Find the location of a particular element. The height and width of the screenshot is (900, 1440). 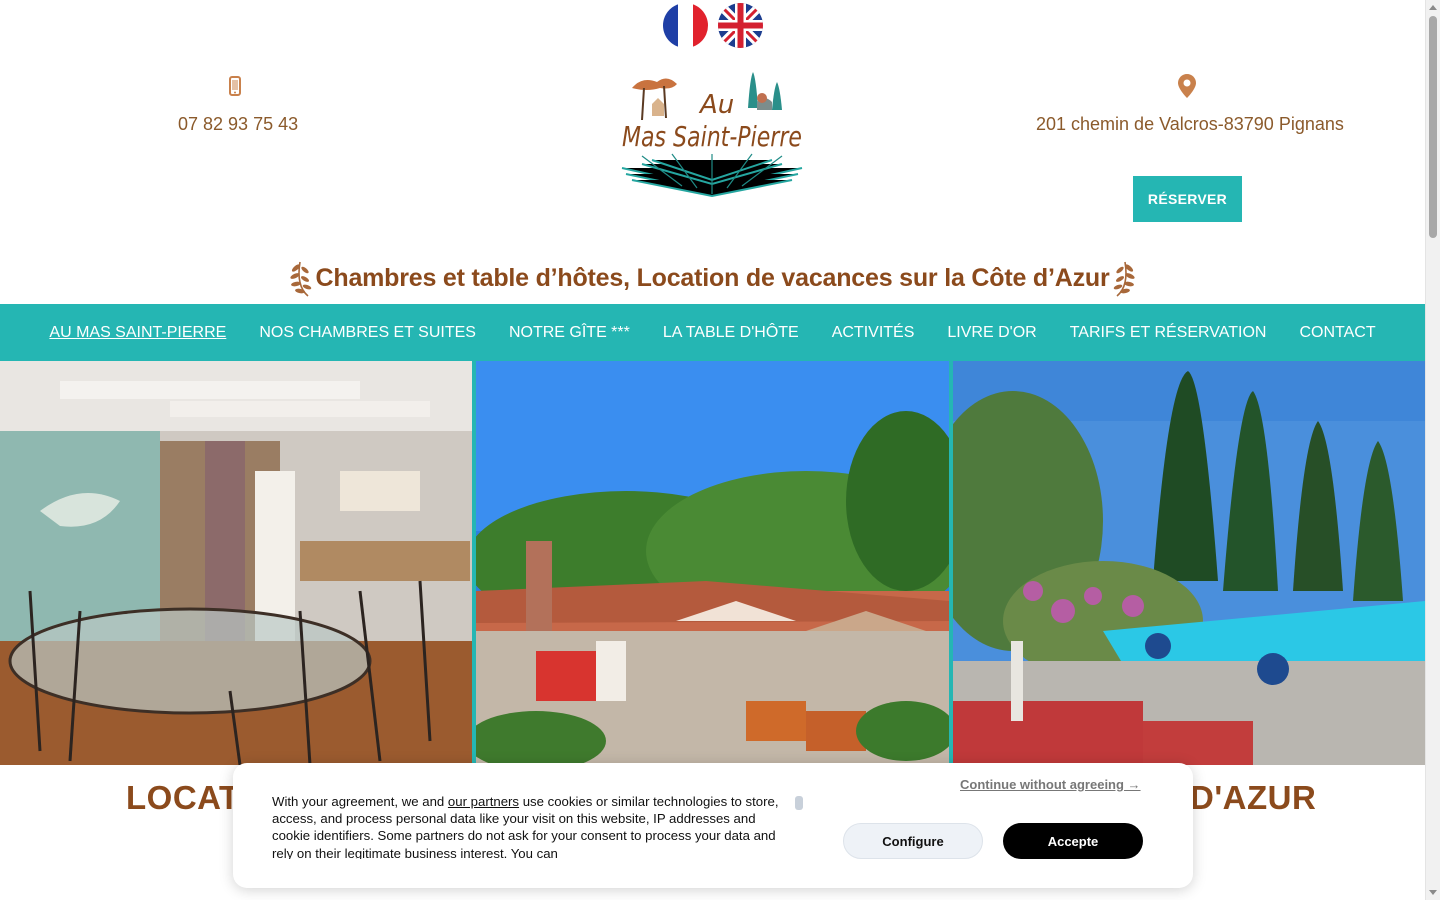

configure-button: Configure is located at coordinates (913, 841).